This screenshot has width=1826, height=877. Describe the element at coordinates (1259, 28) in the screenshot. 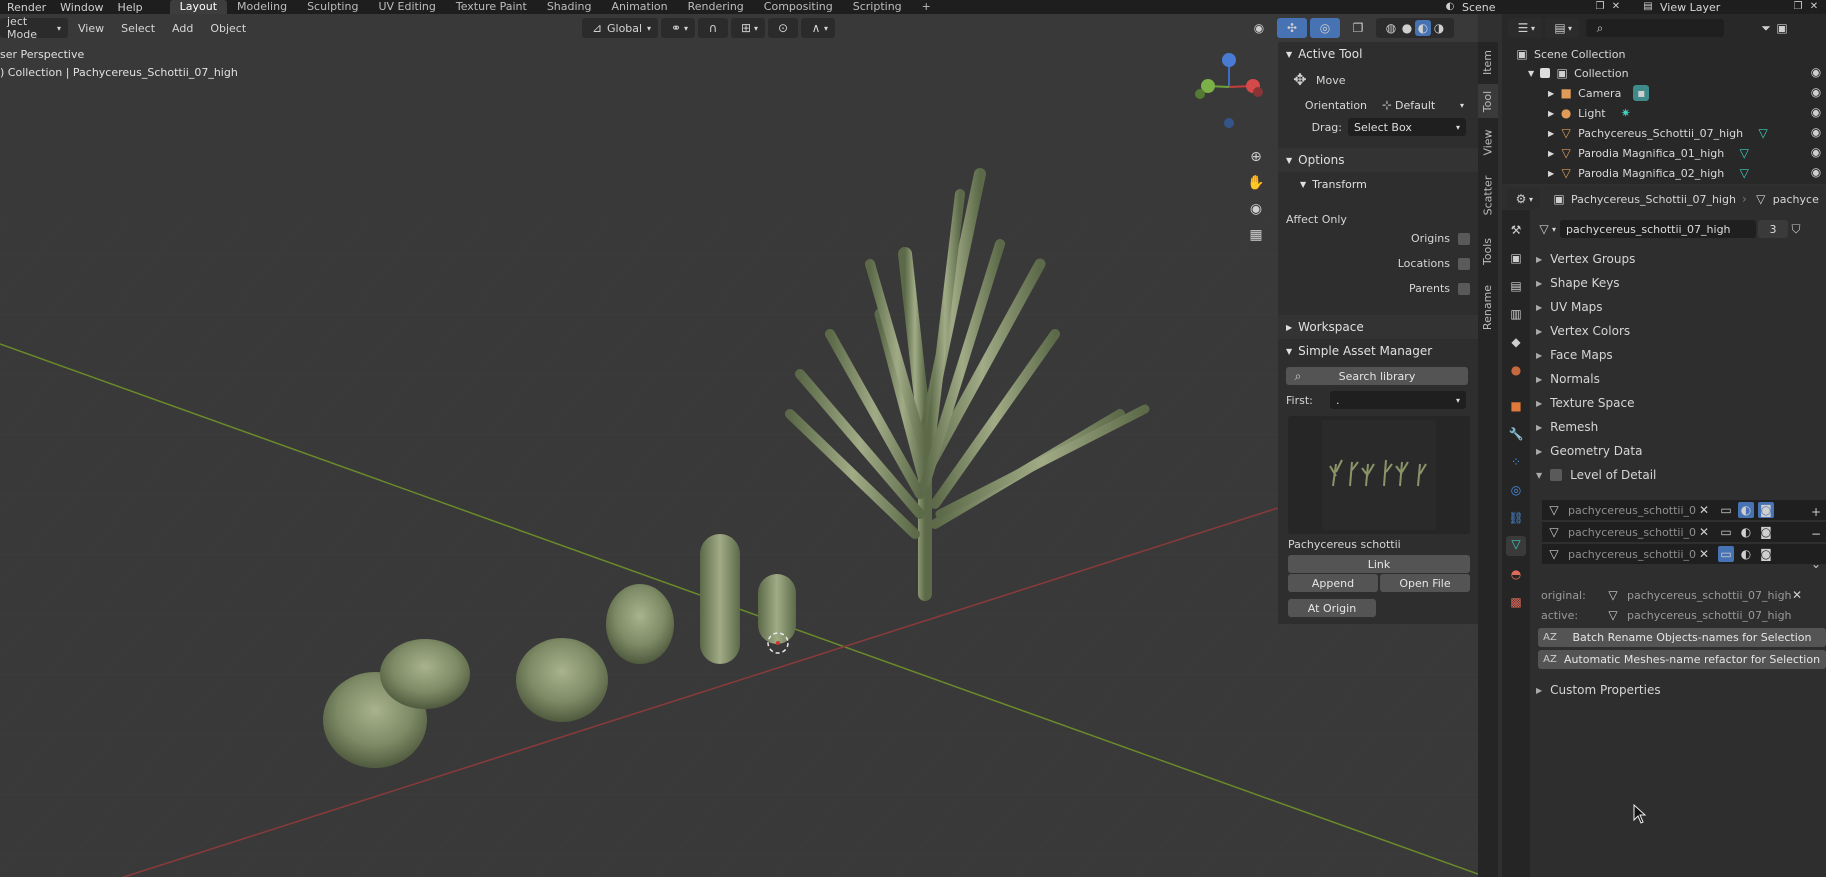

I see `visibility-dropdown: ◉` at that location.